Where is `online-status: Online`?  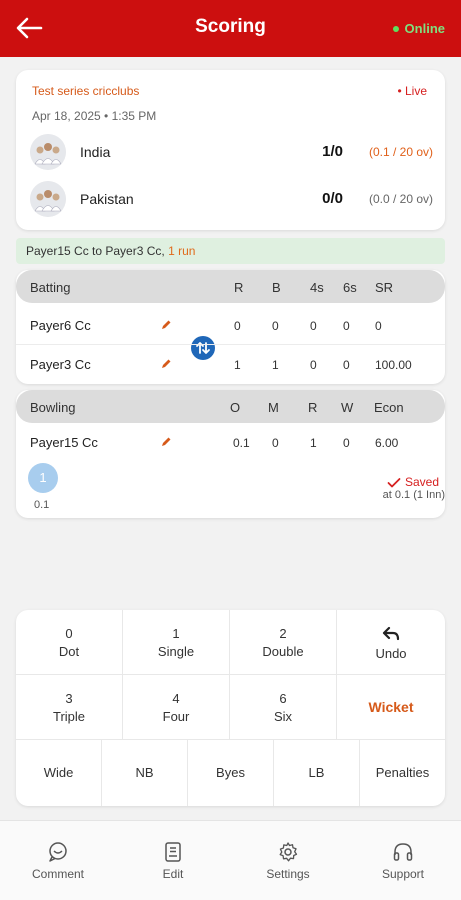 online-status: Online is located at coordinates (418, 28).